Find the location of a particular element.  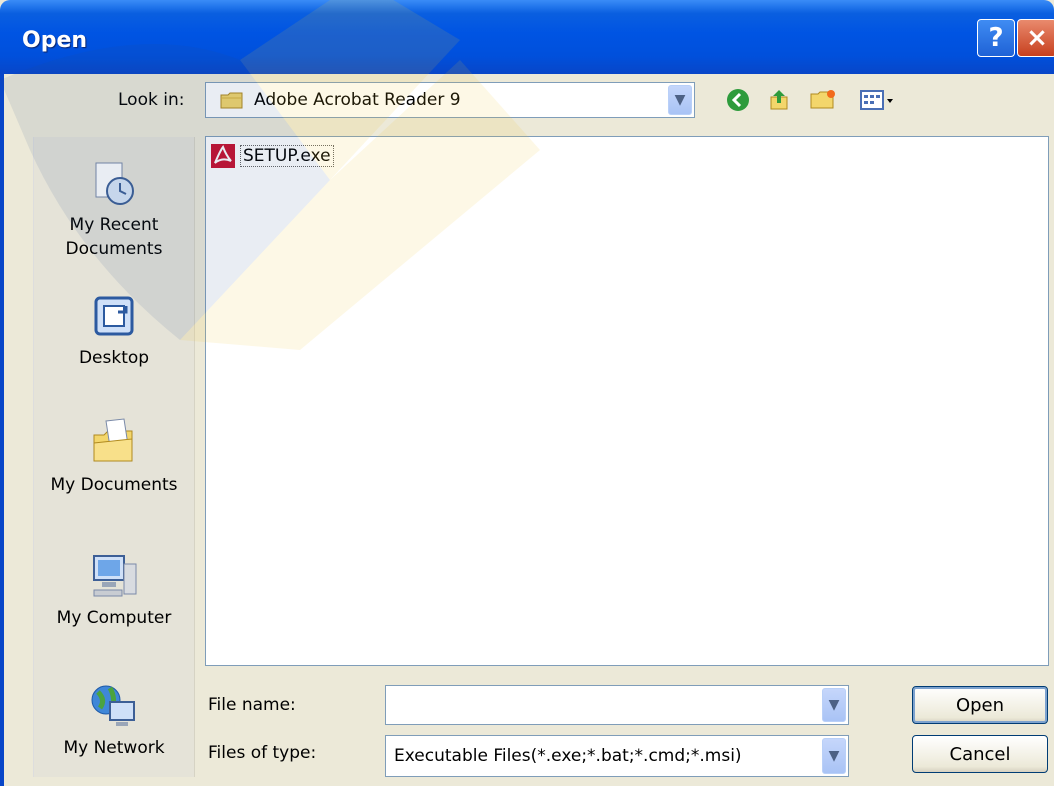

look-in-label: Look in: is located at coordinates (151, 100).